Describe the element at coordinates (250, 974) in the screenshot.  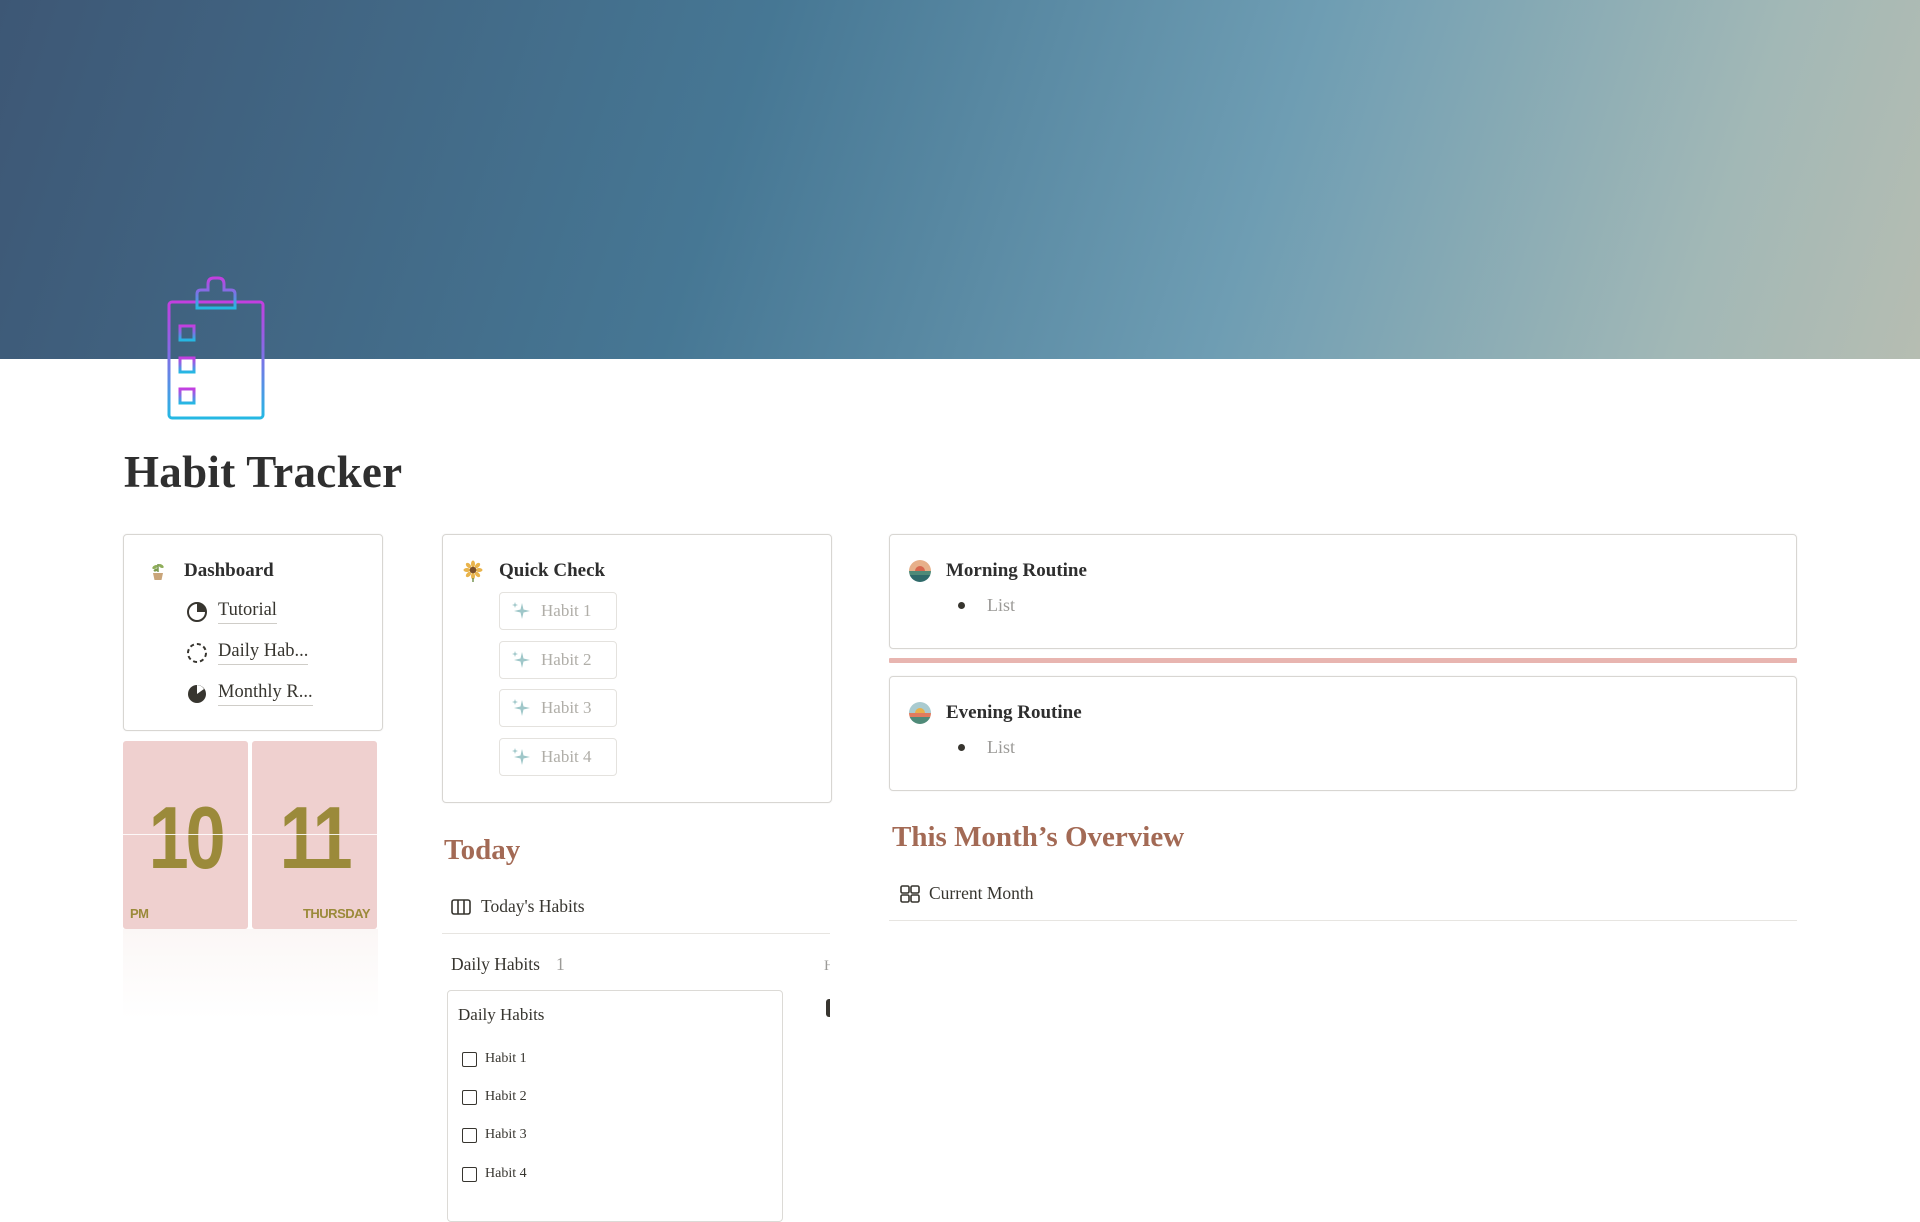
I see `clock-reflection` at that location.